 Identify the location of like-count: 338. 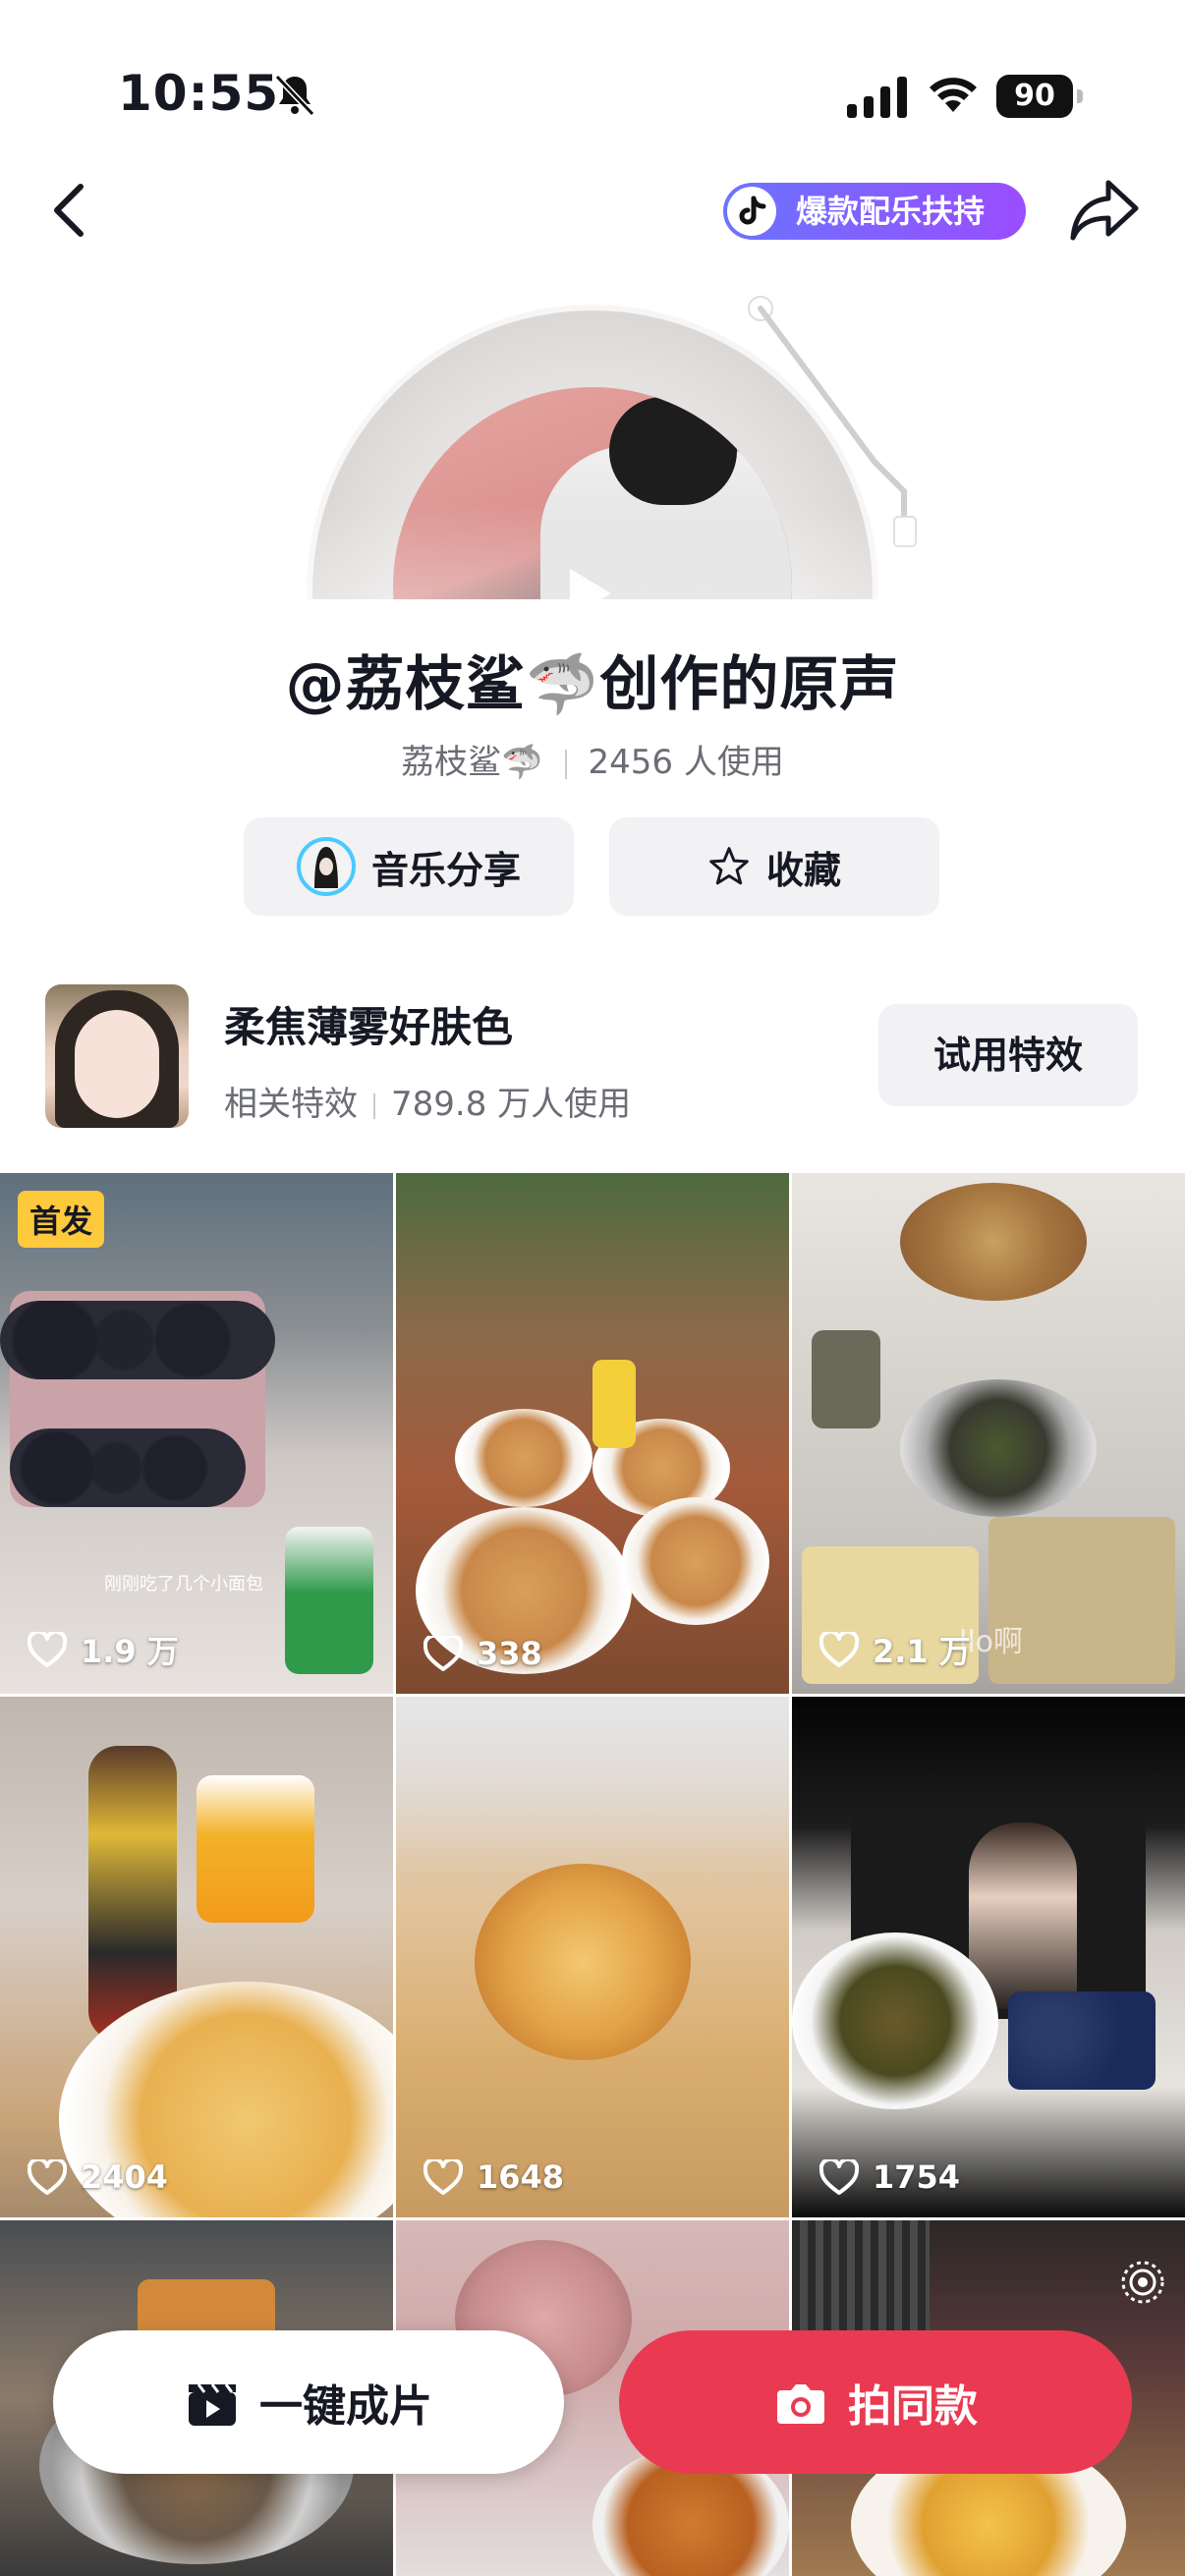
(483, 1653).